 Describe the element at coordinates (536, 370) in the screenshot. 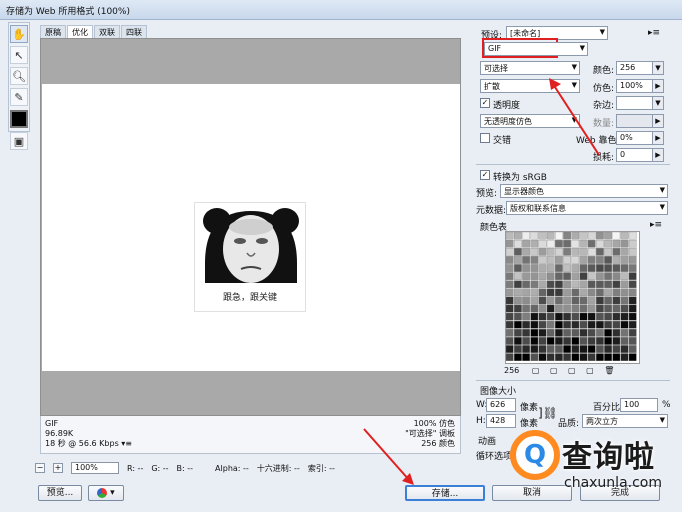

I see `map-to-transparent-icon: ▢` at that location.